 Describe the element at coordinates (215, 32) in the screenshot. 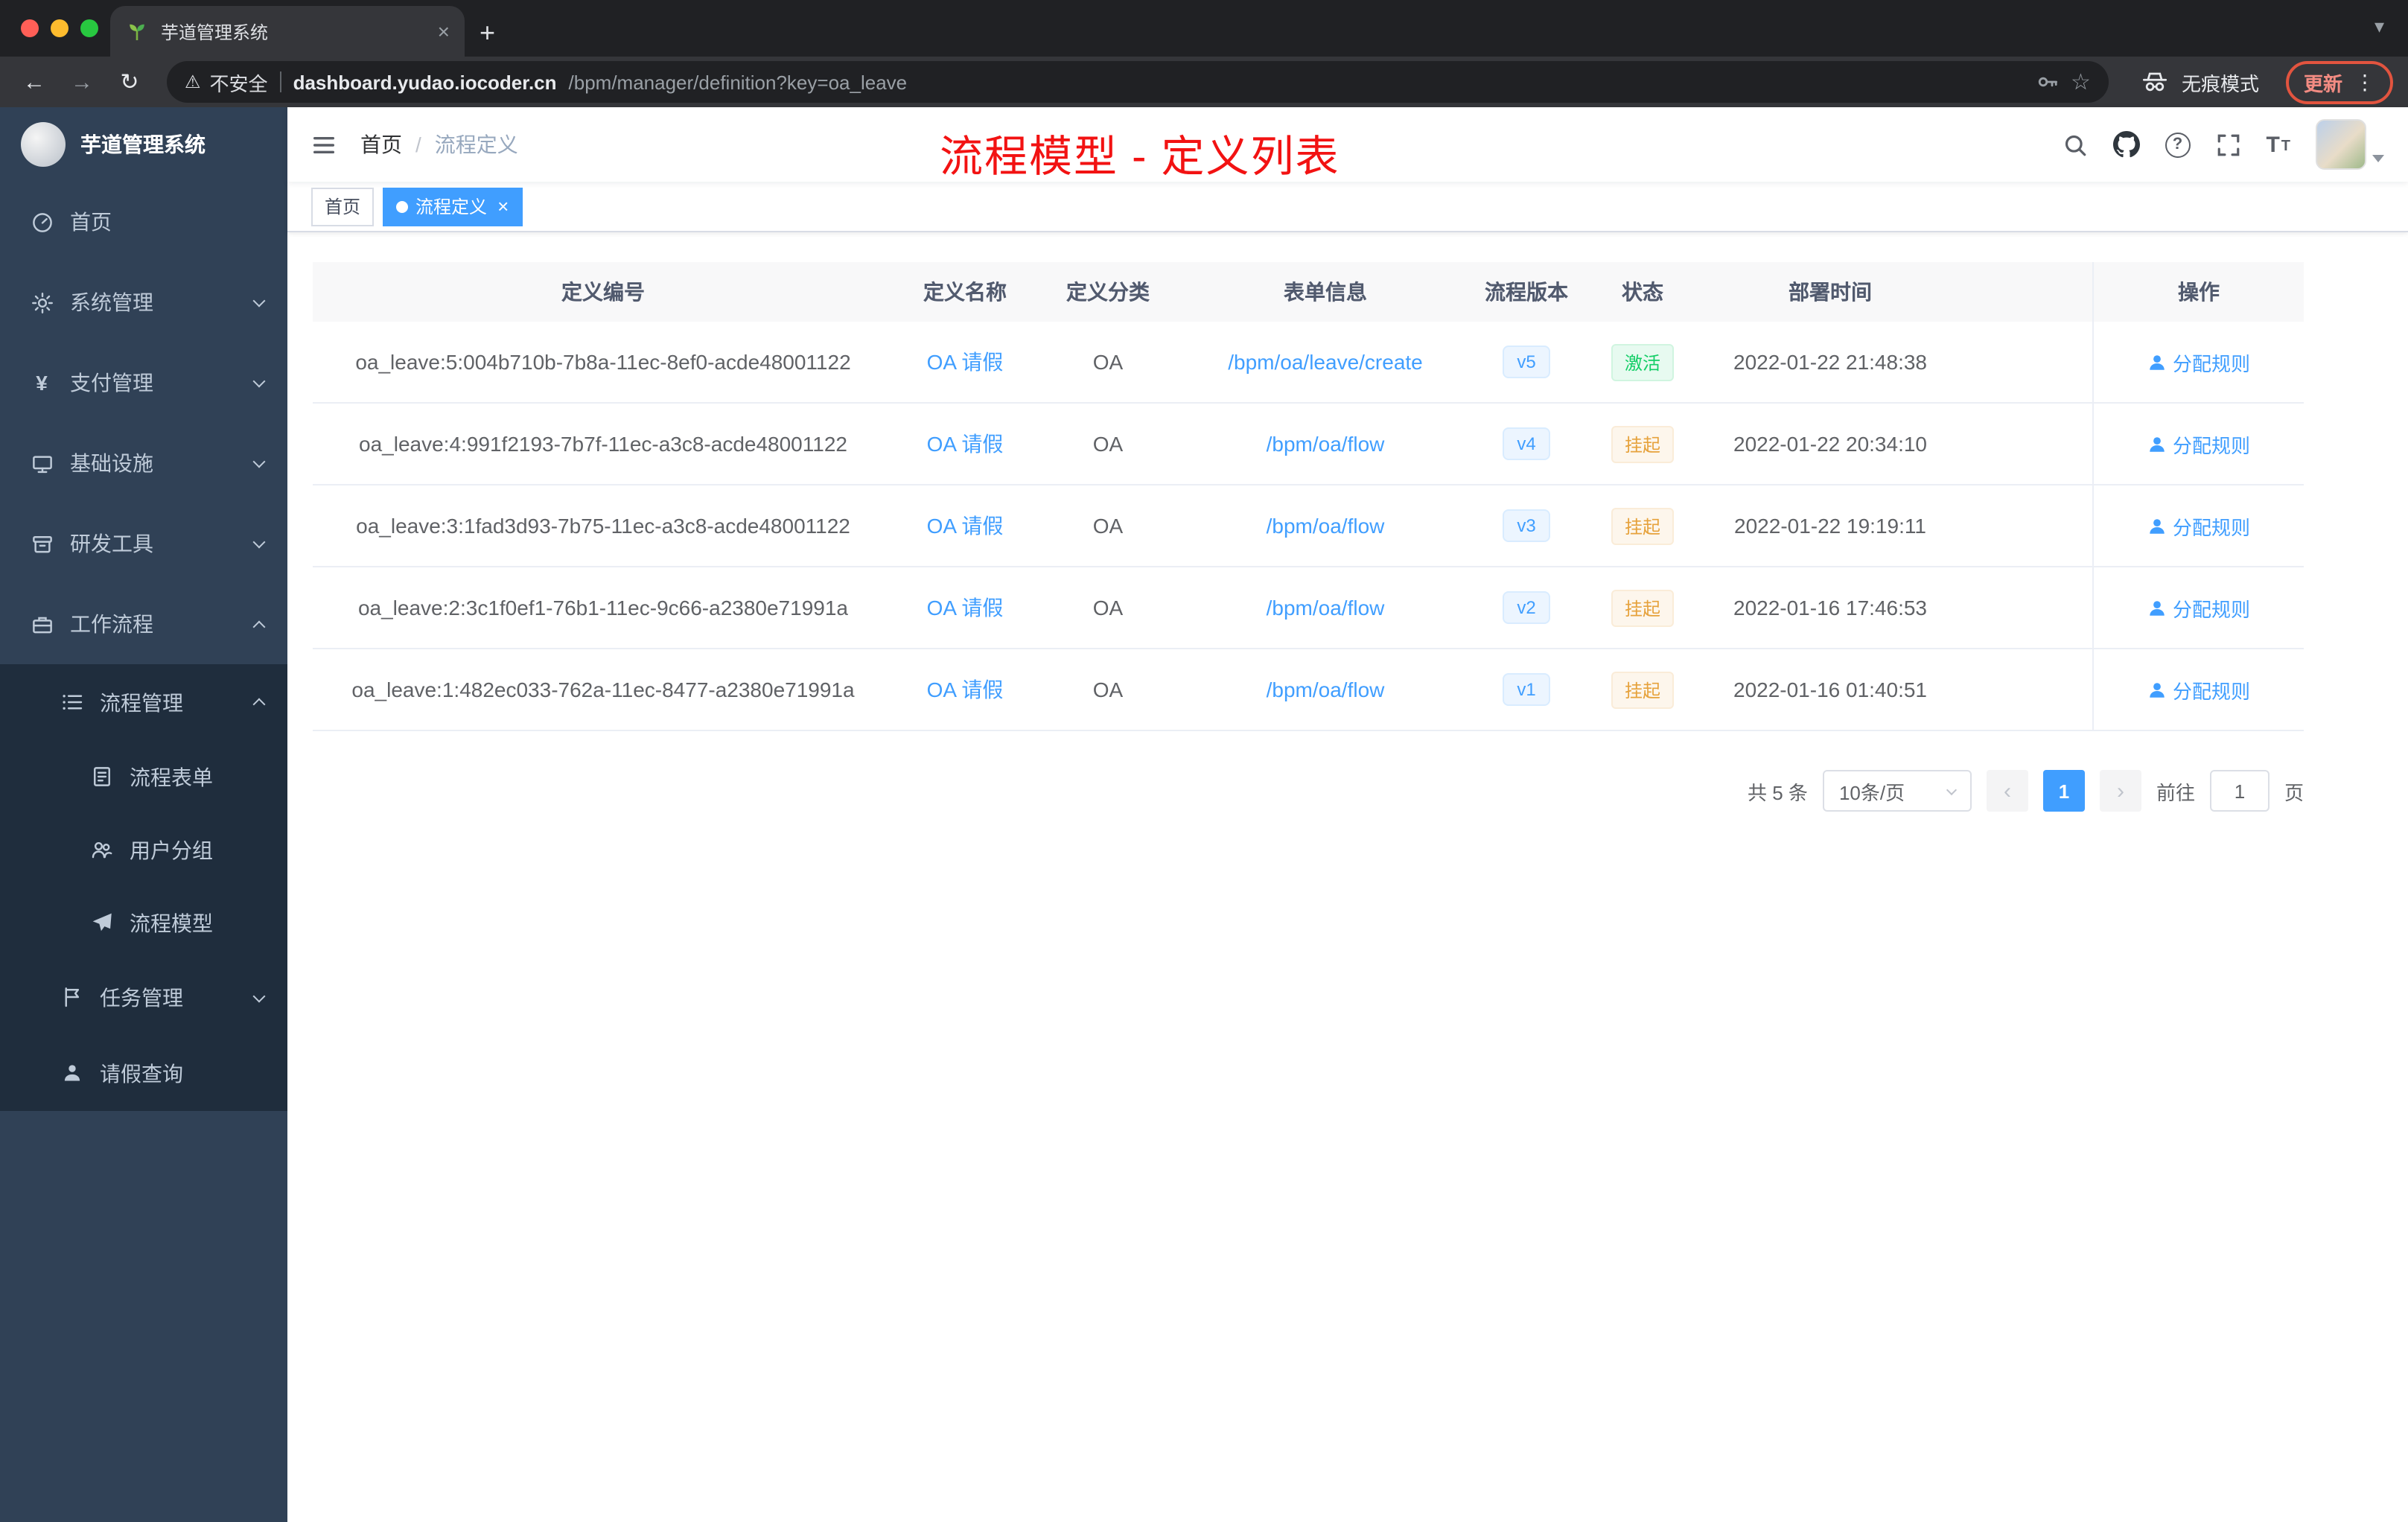

I see `tab-title: 芋道管理系统` at that location.